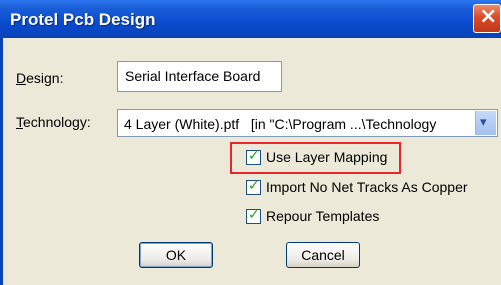 This screenshot has height=285, width=501. What do you see at coordinates (322, 216) in the screenshot?
I see `repour-templates-label: Repour Templates` at bounding box center [322, 216].